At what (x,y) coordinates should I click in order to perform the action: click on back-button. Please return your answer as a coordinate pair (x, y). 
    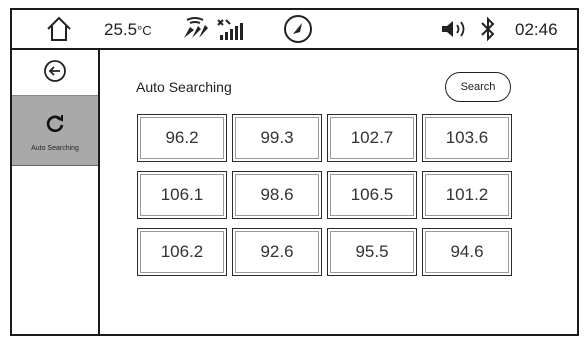
    Looking at the image, I should click on (55, 73).